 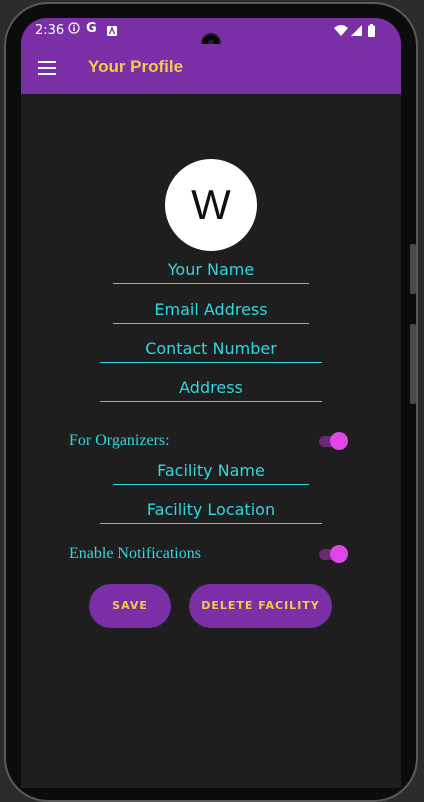 I want to click on signal-icon, so click(x=356, y=32).